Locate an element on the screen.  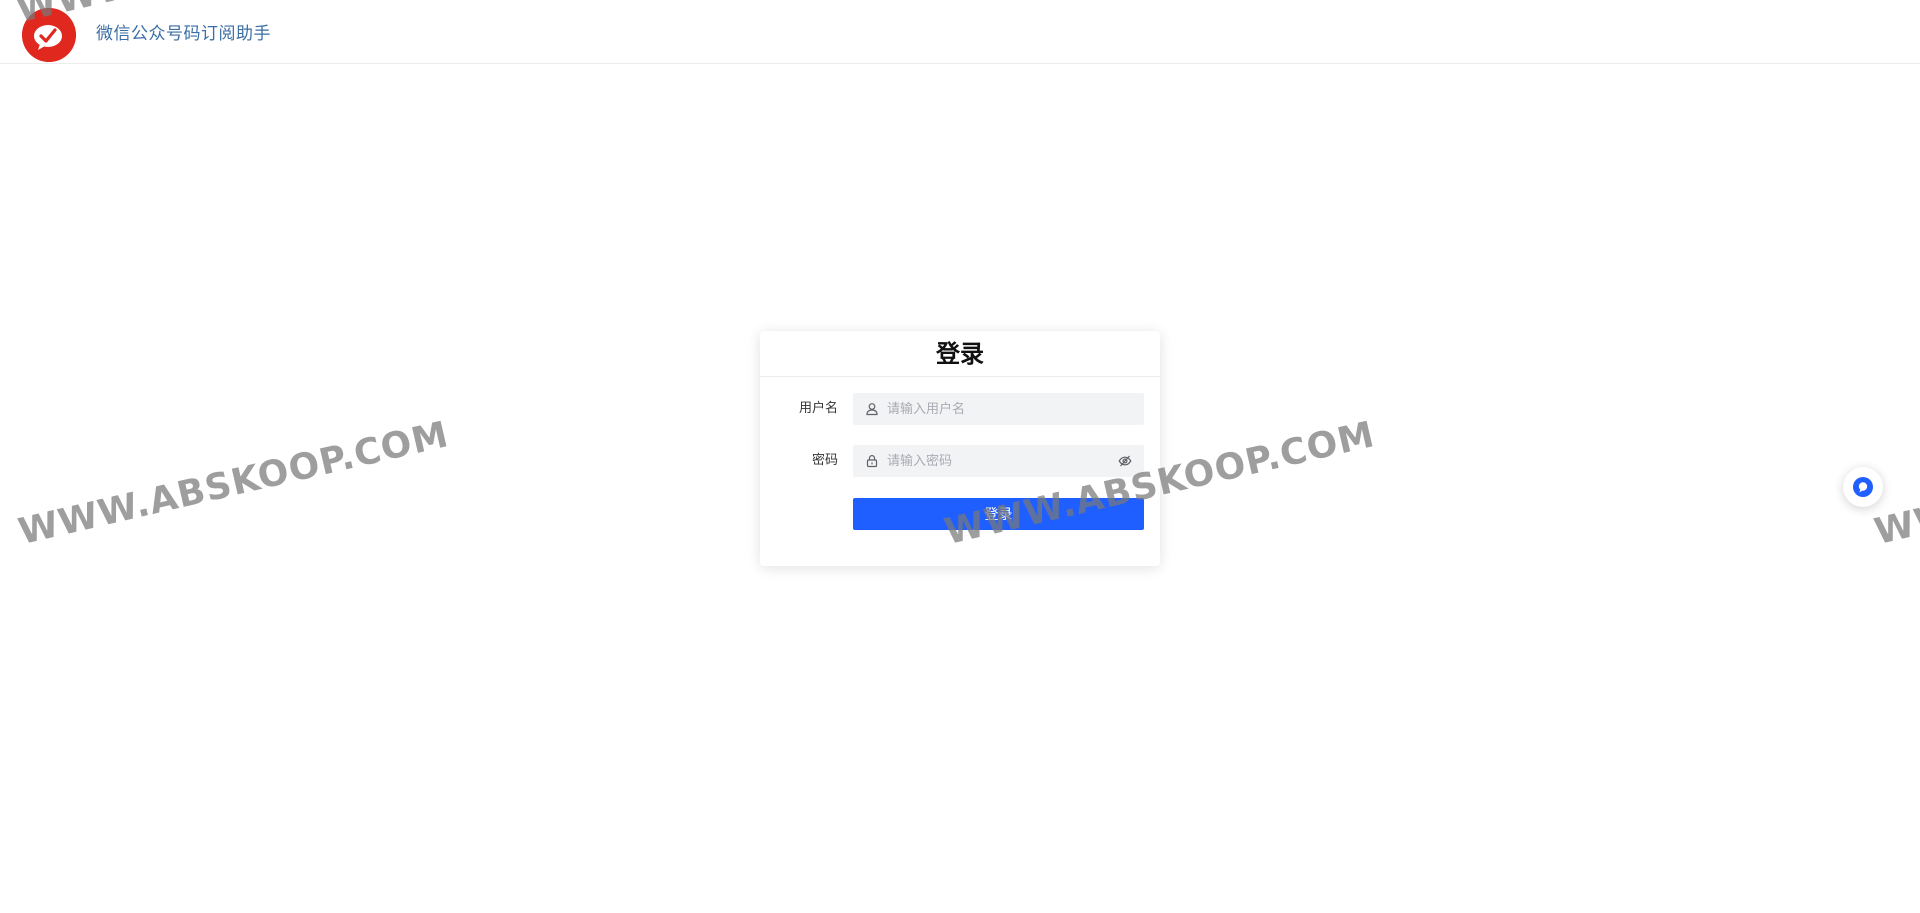
username-label: 用户名 is located at coordinates (818, 408).